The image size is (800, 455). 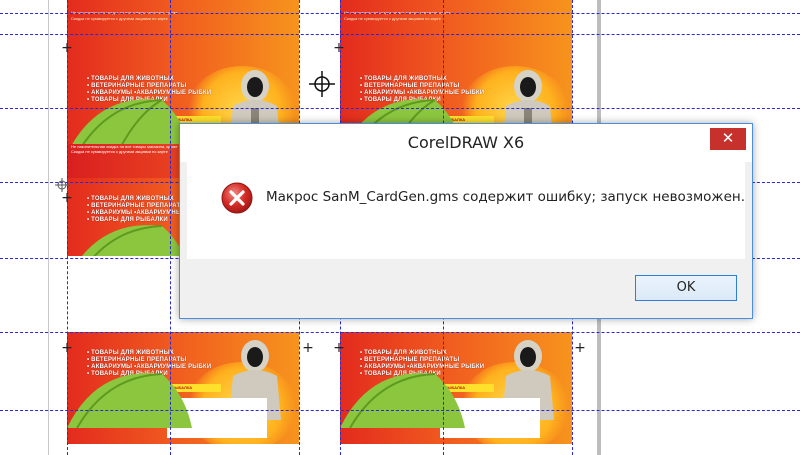 What do you see at coordinates (322, 84) in the screenshot?
I see `crosshair-cursor-icon` at bounding box center [322, 84].